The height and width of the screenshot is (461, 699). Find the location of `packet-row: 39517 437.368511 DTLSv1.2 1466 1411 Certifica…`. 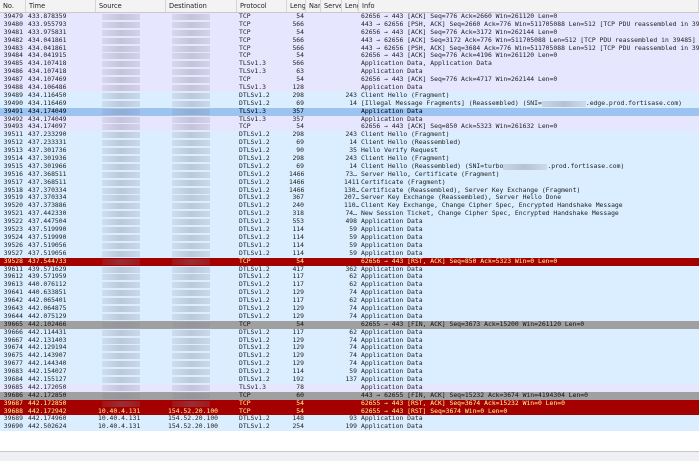

packet-row: 39517 437.368511 DTLSv1.2 1466 1411 Certifica… is located at coordinates (349, 182).